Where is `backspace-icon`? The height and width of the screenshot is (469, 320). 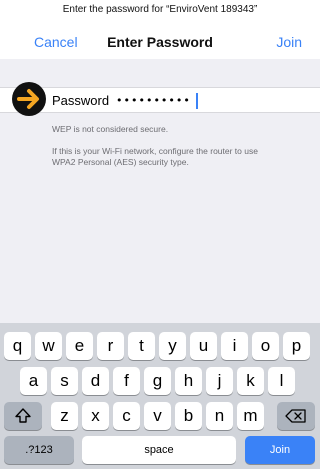
backspace-icon is located at coordinates (295, 416).